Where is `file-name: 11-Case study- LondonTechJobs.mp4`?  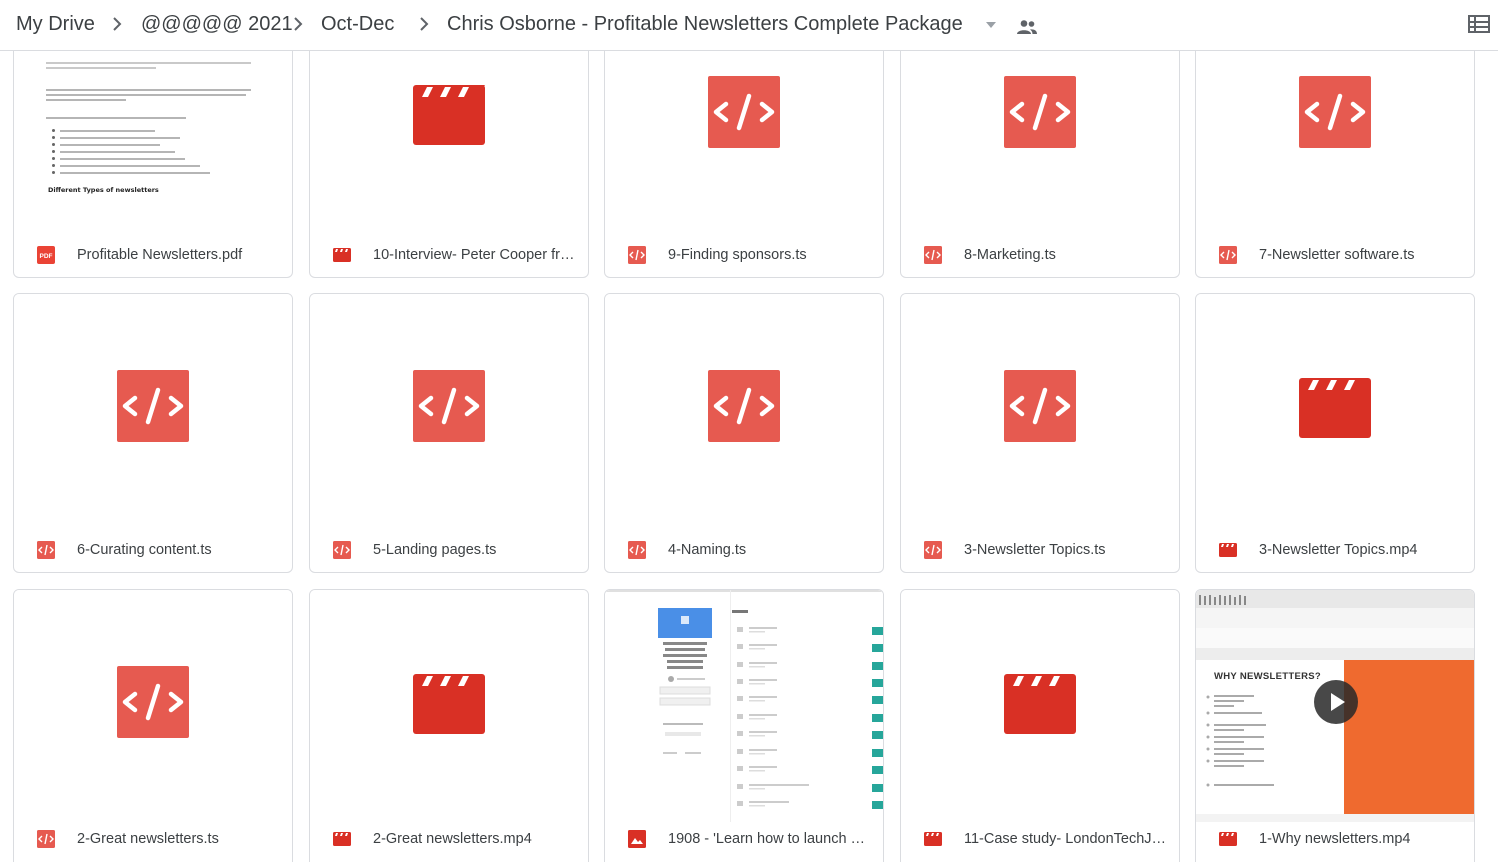 file-name: 11-Case study- LondonTechJobs.mp4 is located at coordinates (1066, 839).